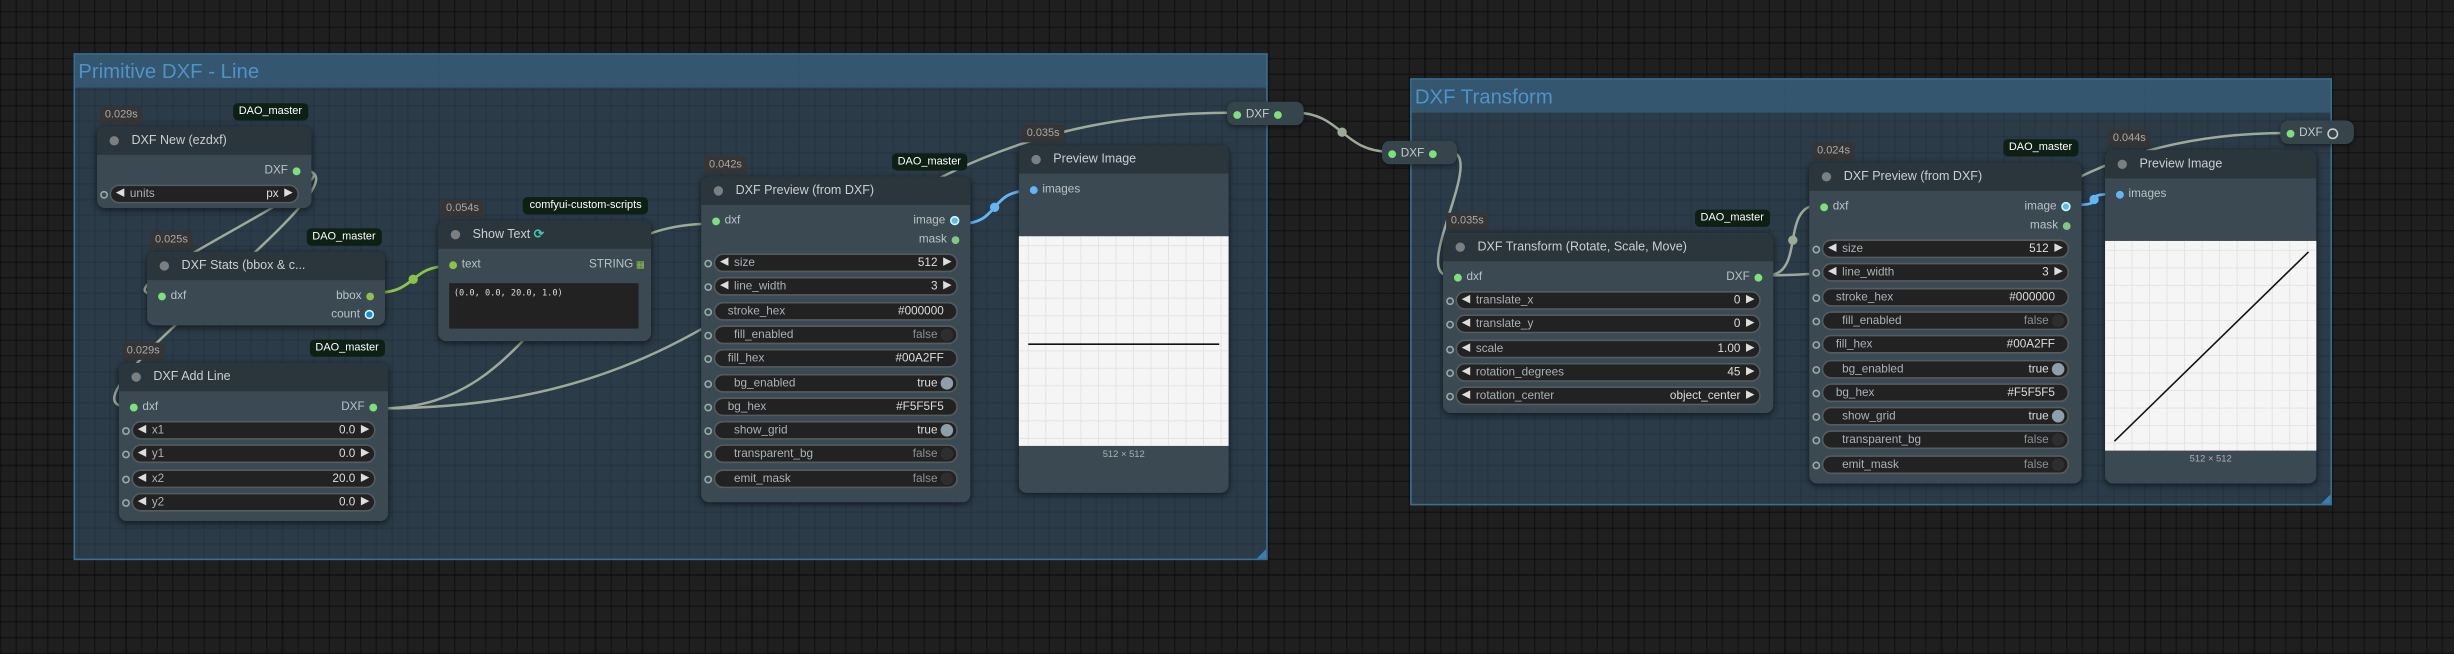  I want to click on preview-image, so click(1123, 341).